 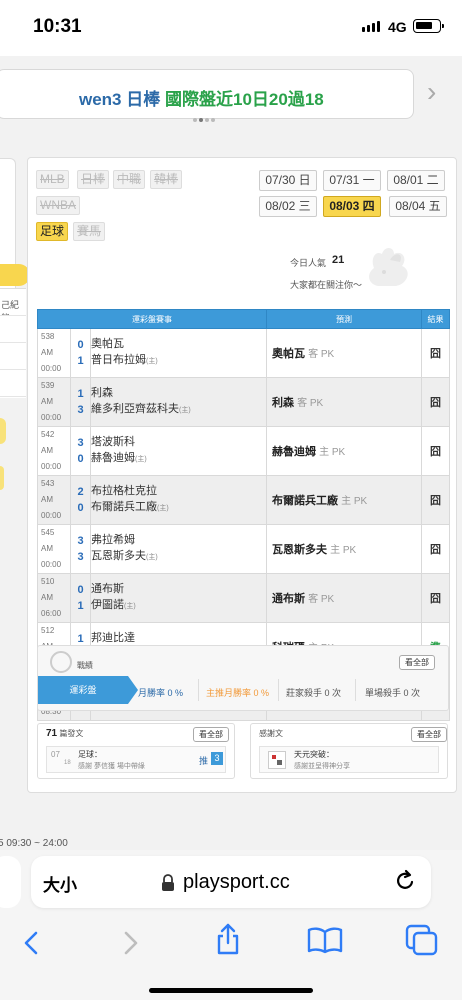 I want to click on league-tab-wnba: WNBA, so click(x=58, y=205).